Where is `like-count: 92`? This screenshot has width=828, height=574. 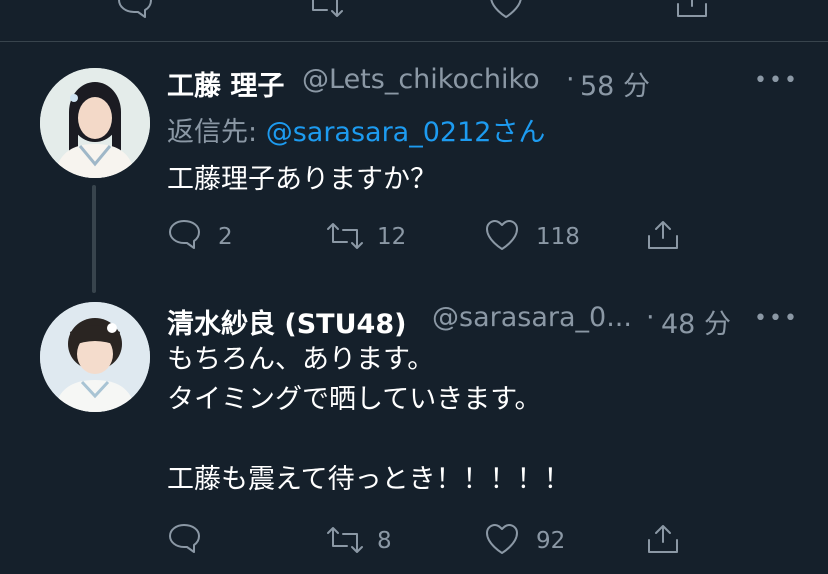
like-count: 92 is located at coordinates (551, 541).